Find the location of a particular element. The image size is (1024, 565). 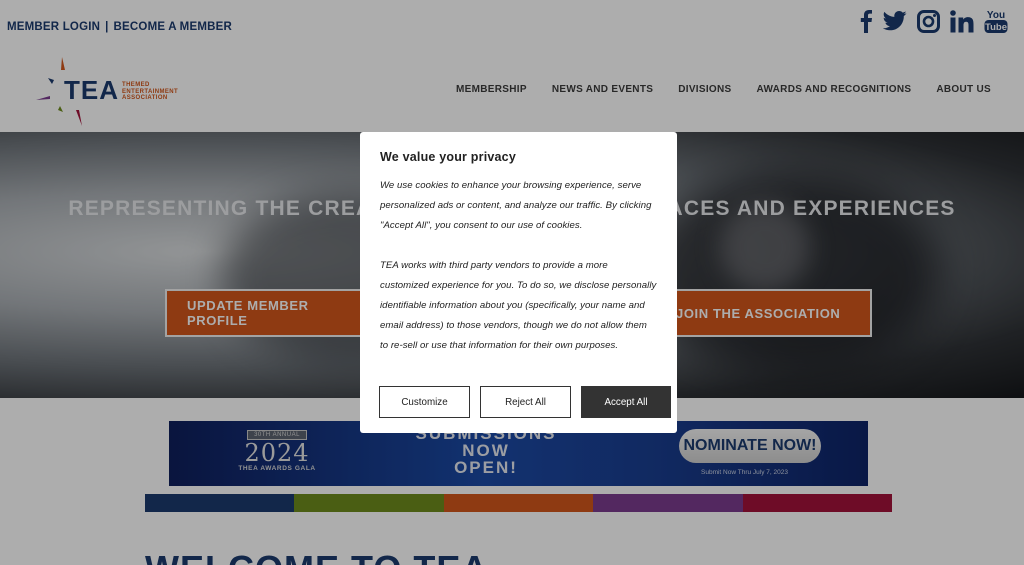

cookie-dialog-title: We value your privacy is located at coordinates (448, 157).